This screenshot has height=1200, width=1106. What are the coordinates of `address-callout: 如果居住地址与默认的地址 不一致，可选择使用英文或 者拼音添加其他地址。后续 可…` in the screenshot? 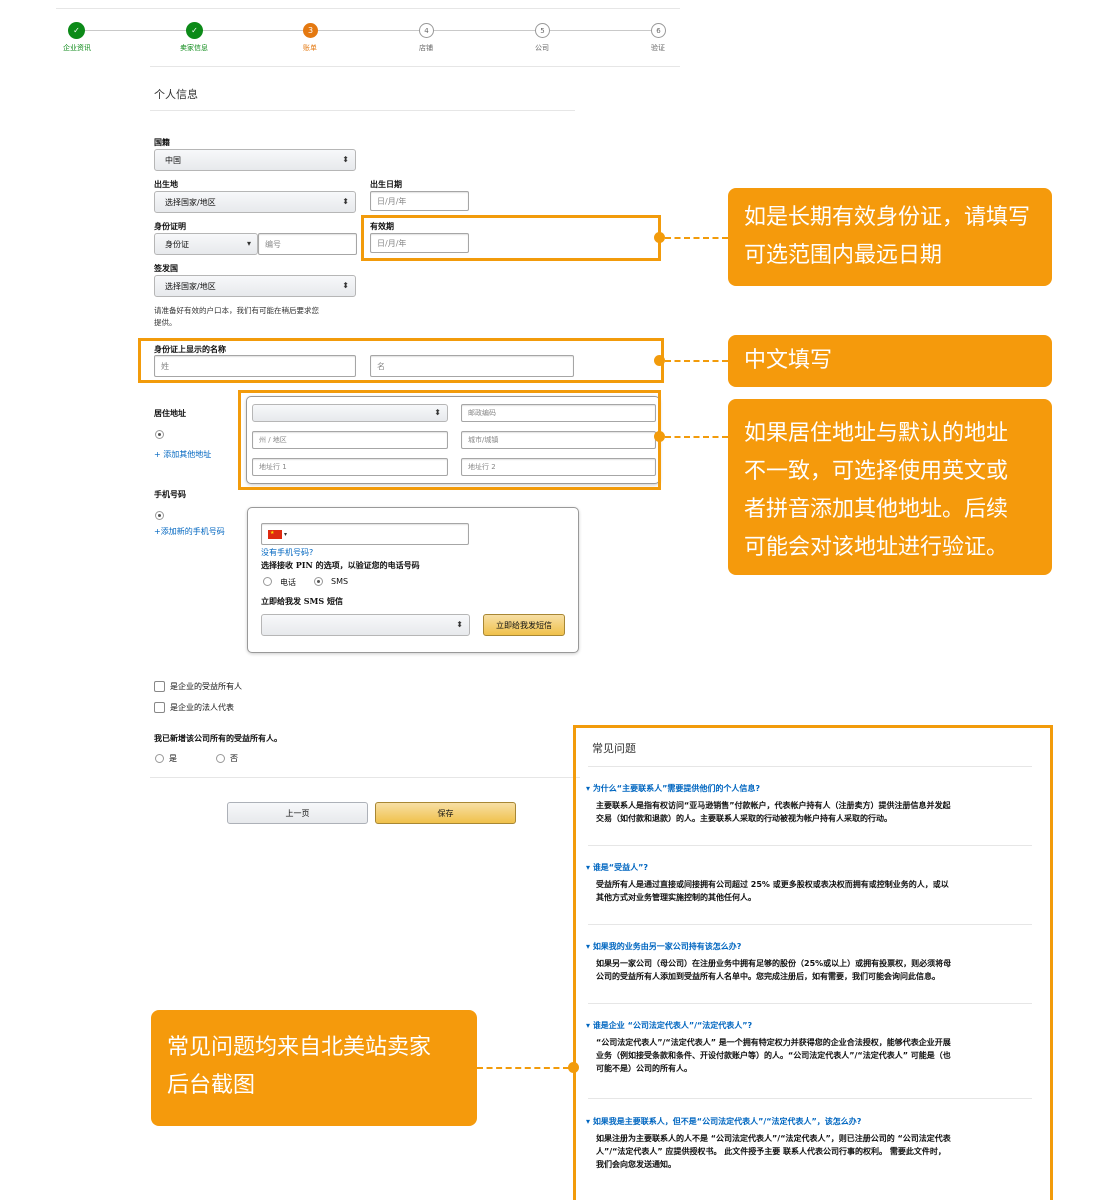 It's located at (890, 487).